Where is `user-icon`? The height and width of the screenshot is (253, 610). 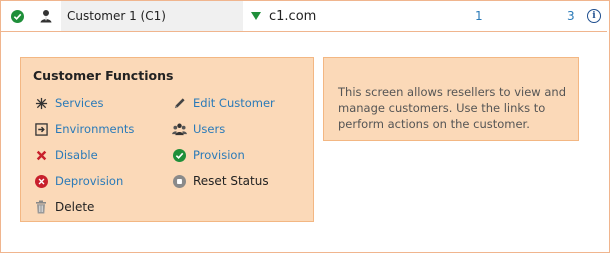
user-icon is located at coordinates (46, 16).